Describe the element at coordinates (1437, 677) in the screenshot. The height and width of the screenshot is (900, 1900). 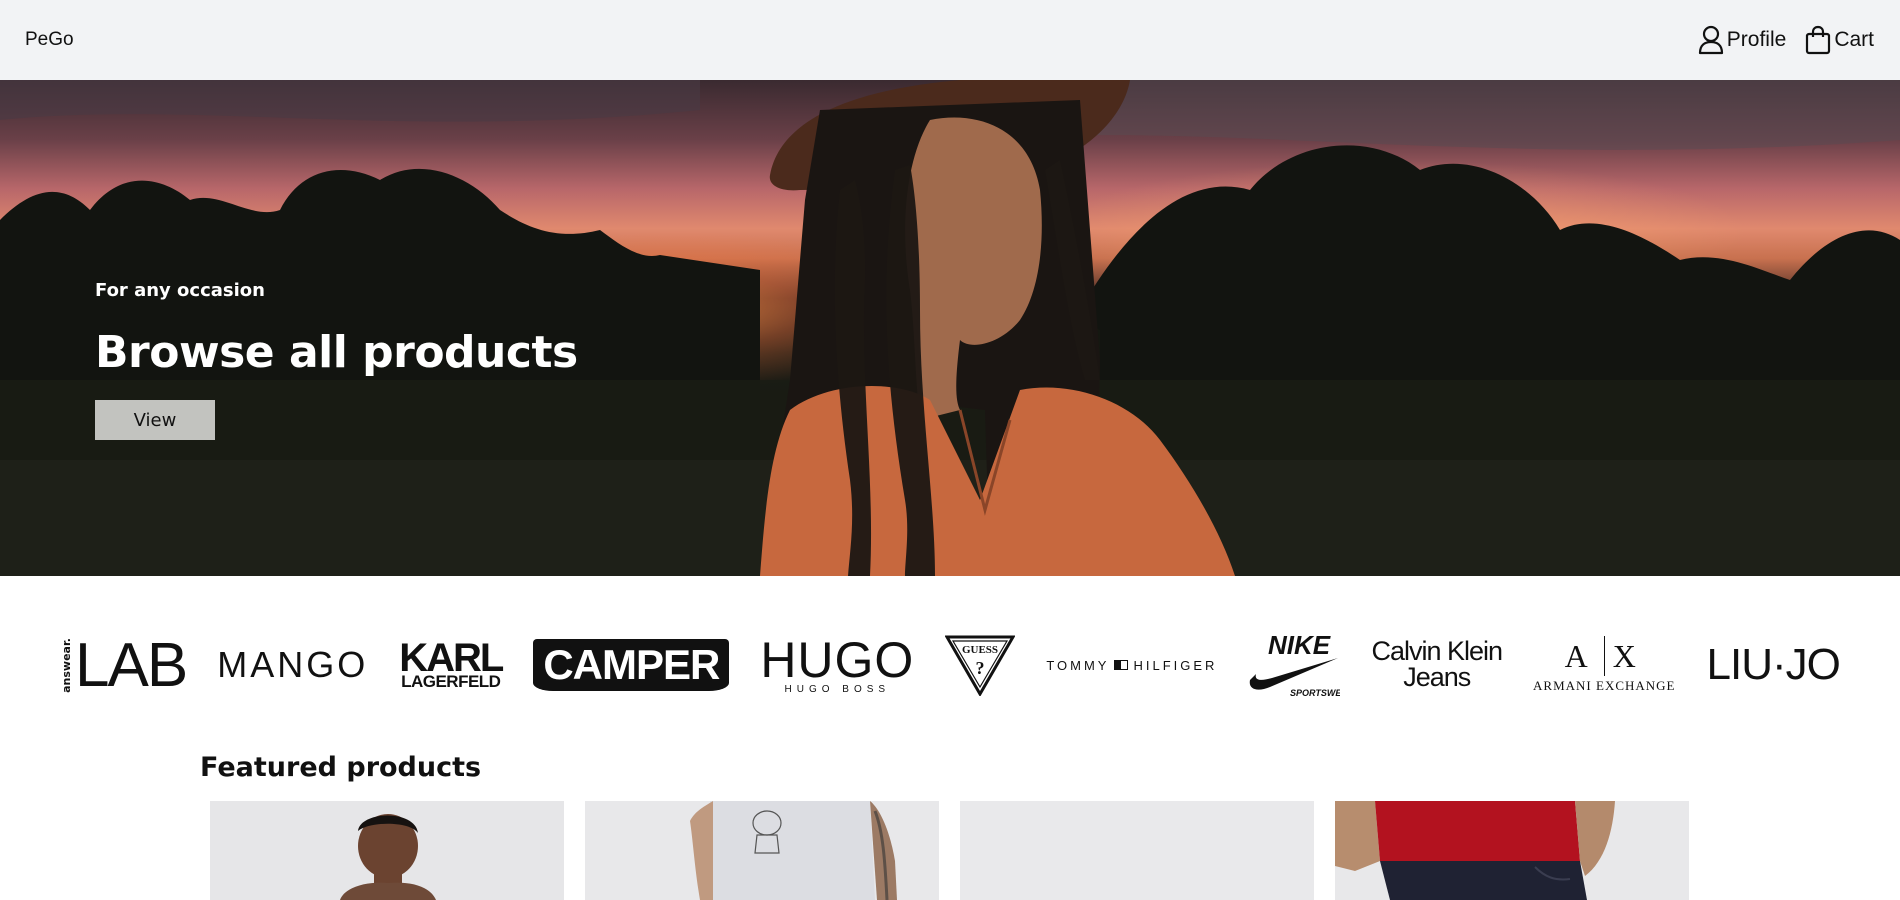
I see `brand-ck-line2: Jeans` at that location.